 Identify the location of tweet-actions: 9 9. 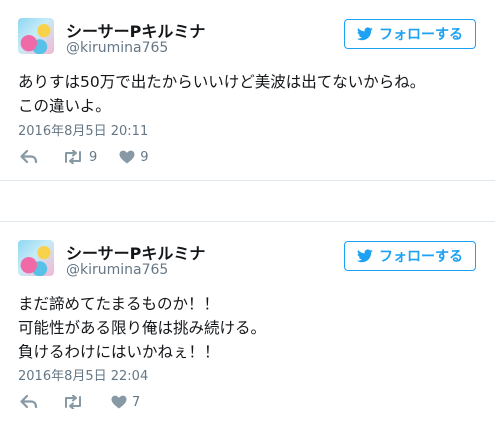
(84, 157).